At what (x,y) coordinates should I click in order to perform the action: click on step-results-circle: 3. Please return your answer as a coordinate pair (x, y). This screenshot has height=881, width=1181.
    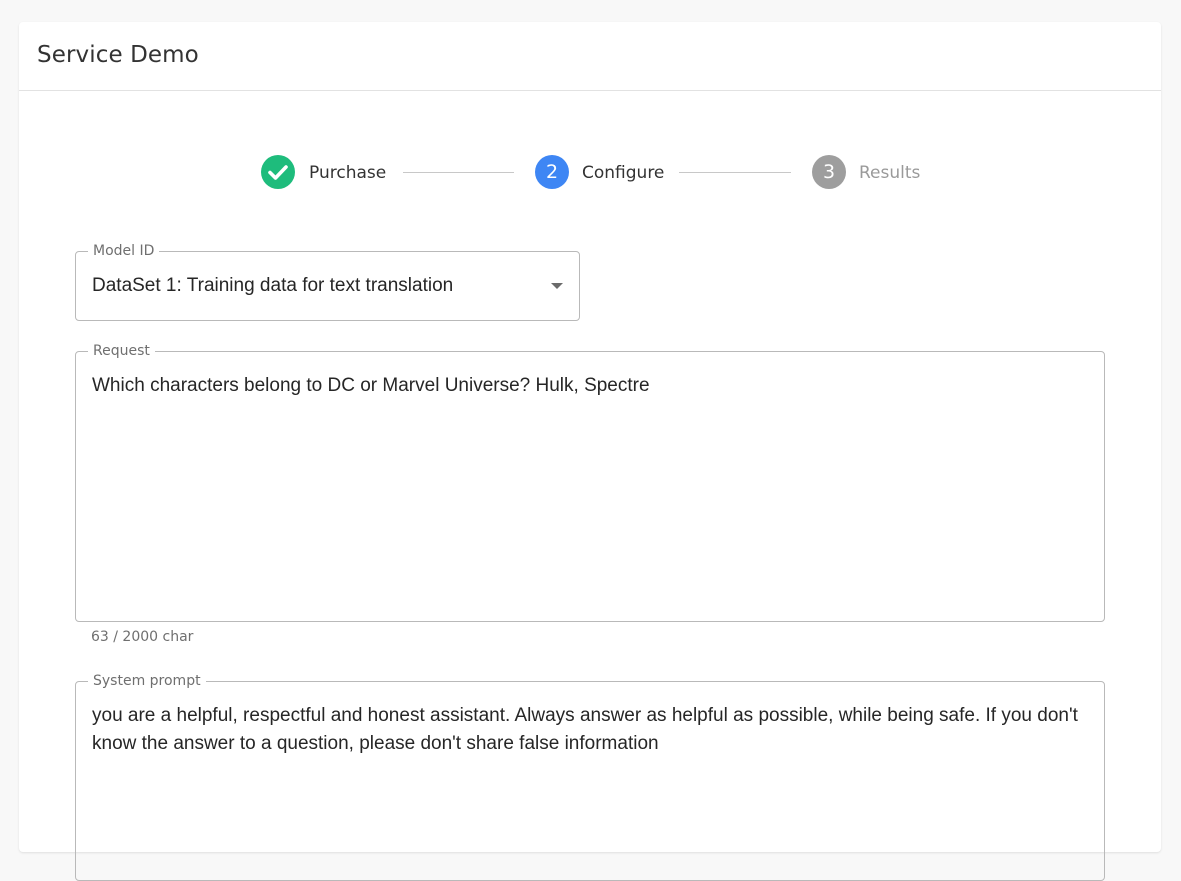
    Looking at the image, I should click on (829, 172).